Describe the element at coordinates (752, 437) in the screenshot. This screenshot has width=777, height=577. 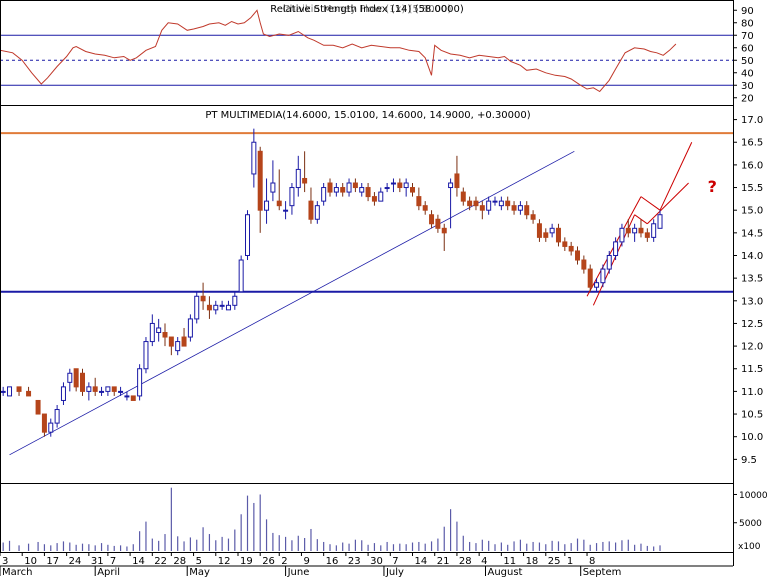
I see `price-tick-label: 10.0` at that location.